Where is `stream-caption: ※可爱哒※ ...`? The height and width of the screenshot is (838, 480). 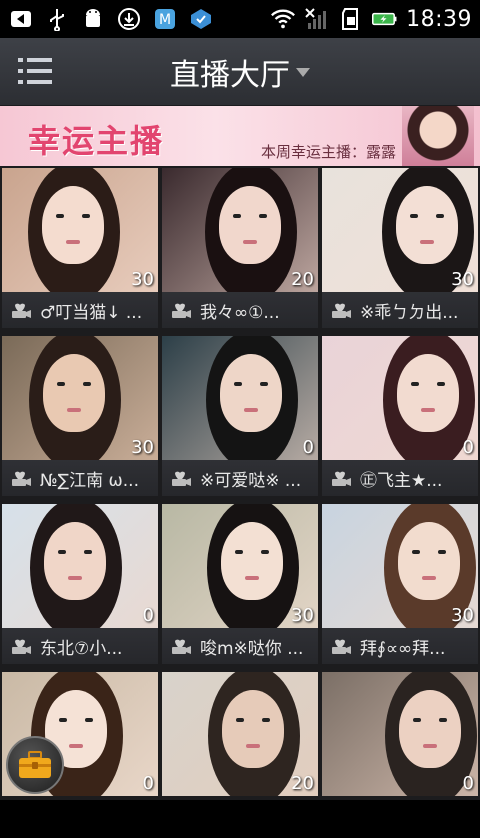 stream-caption: ※可爱哒※ ... is located at coordinates (240, 478).